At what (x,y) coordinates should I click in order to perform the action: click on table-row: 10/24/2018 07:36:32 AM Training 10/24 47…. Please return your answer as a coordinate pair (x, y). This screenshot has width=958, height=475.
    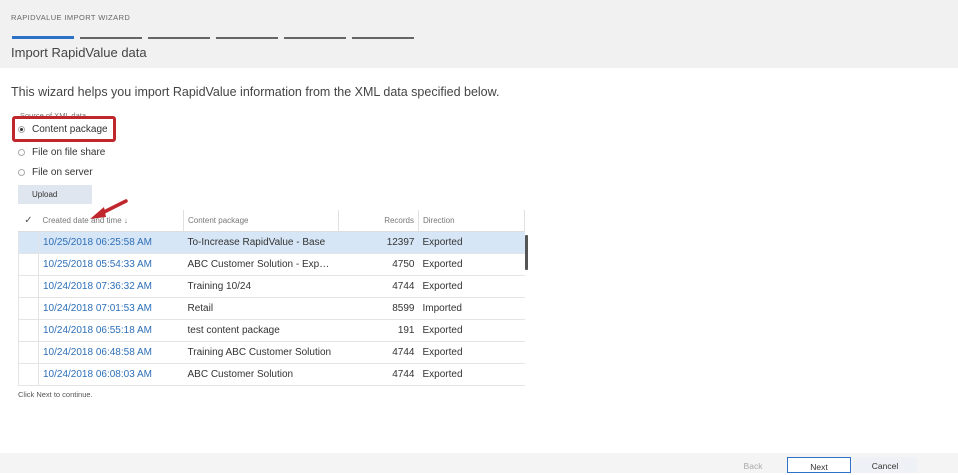
    Looking at the image, I should click on (271, 286).